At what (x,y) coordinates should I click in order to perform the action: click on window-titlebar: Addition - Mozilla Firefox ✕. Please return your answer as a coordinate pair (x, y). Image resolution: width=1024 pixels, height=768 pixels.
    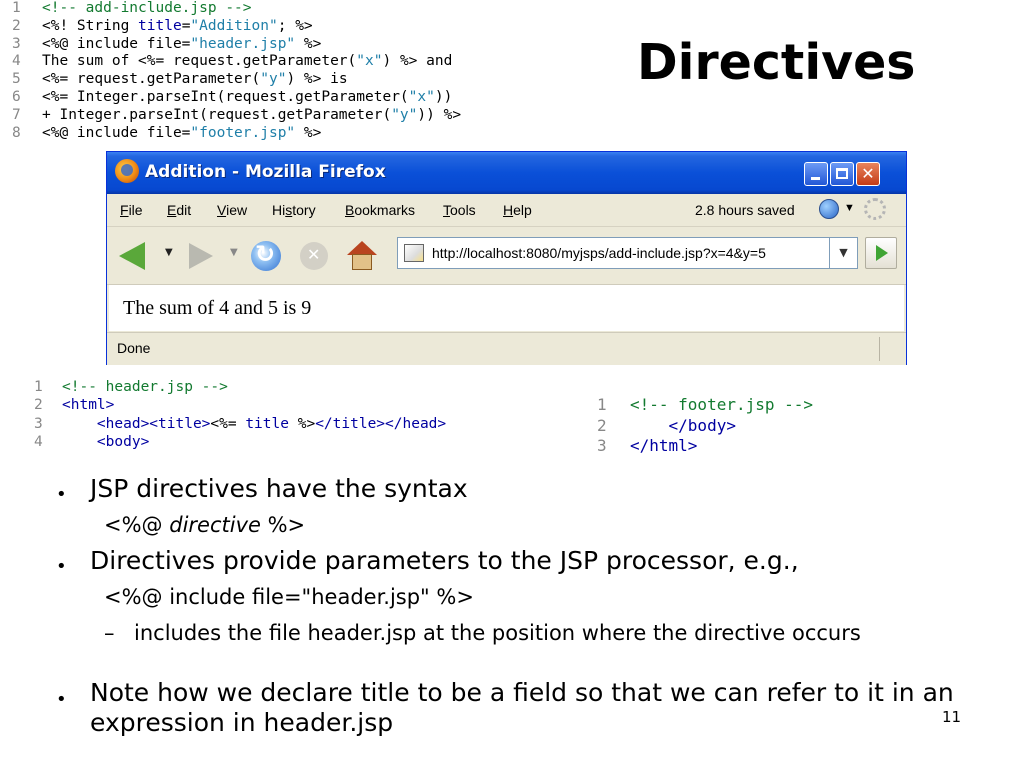
    Looking at the image, I should click on (506, 173).